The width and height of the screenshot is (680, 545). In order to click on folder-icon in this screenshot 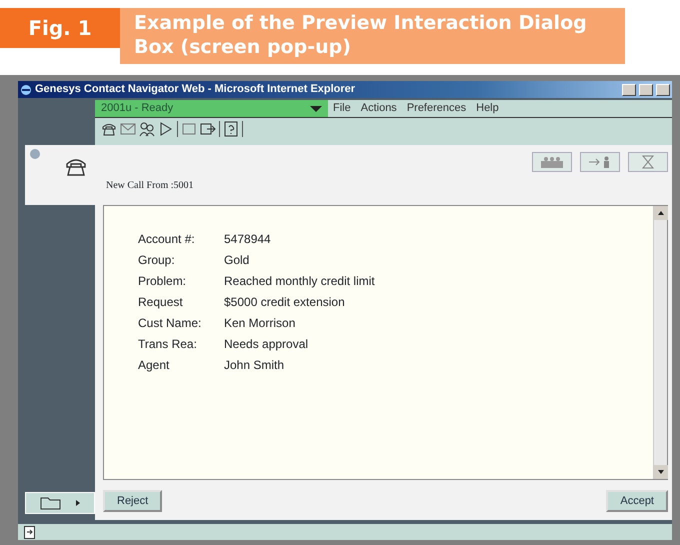, I will do `click(51, 503)`.